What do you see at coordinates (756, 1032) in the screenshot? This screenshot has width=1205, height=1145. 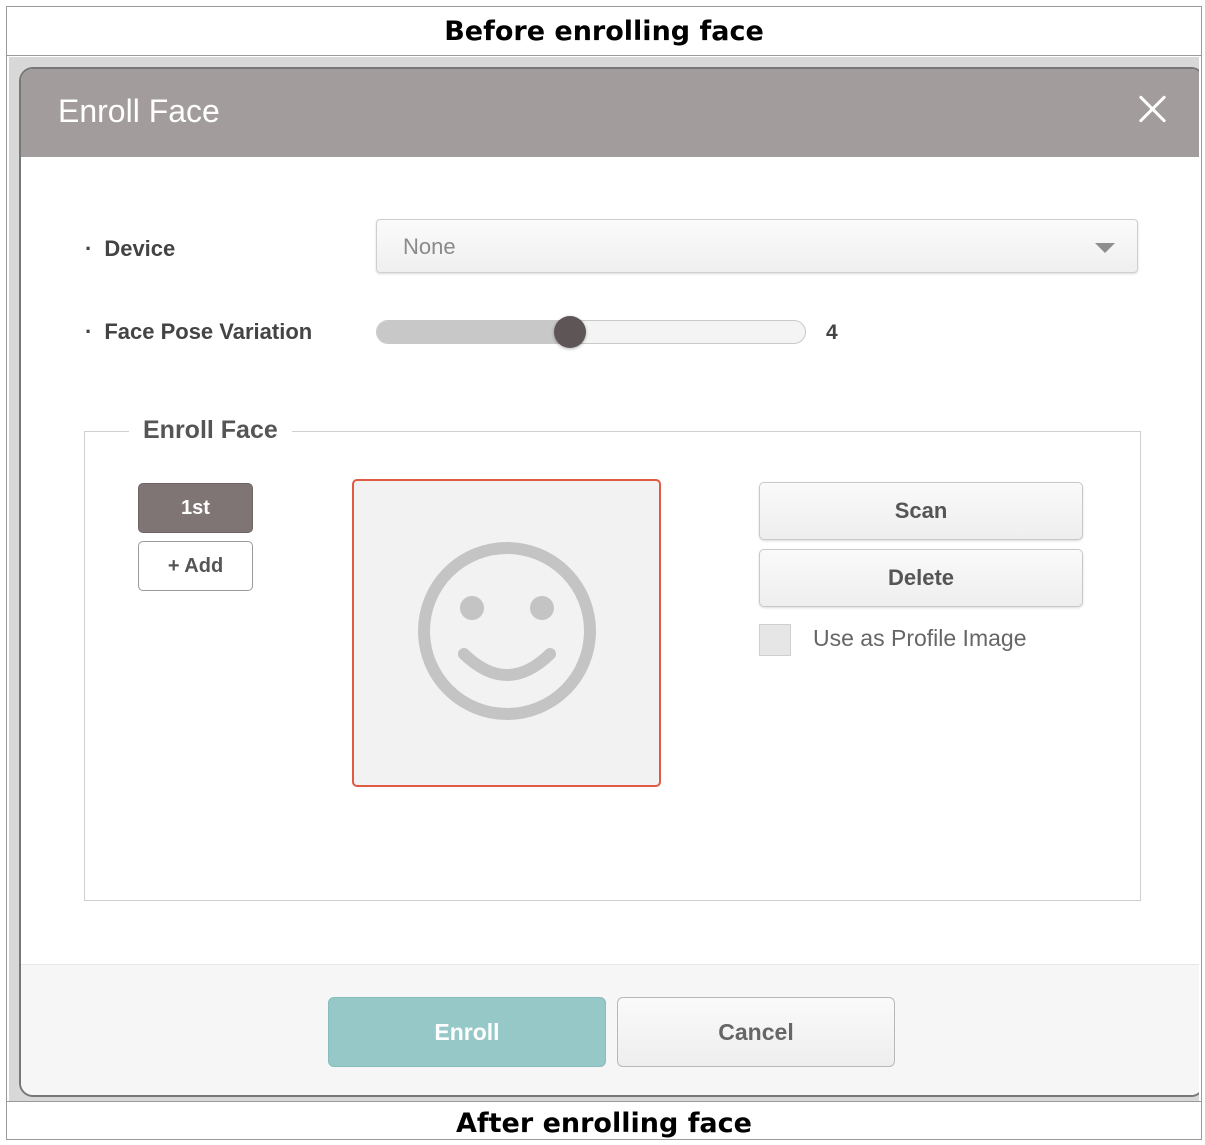 I see `cancel-button: Cancel` at bounding box center [756, 1032].